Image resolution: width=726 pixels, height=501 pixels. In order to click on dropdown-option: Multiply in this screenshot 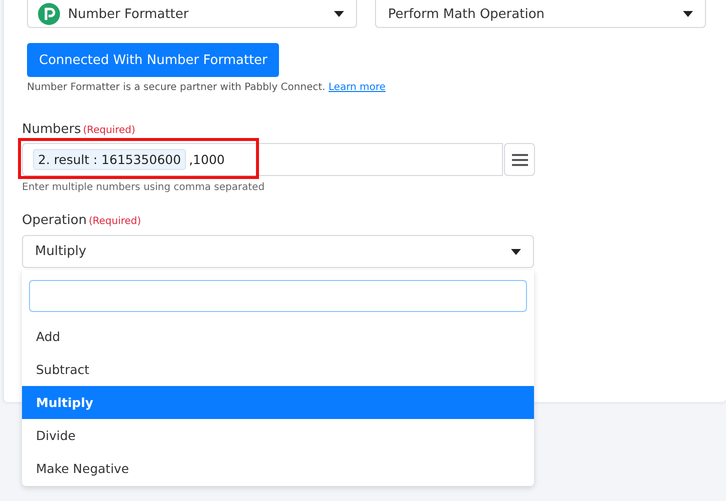, I will do `click(278, 402)`.